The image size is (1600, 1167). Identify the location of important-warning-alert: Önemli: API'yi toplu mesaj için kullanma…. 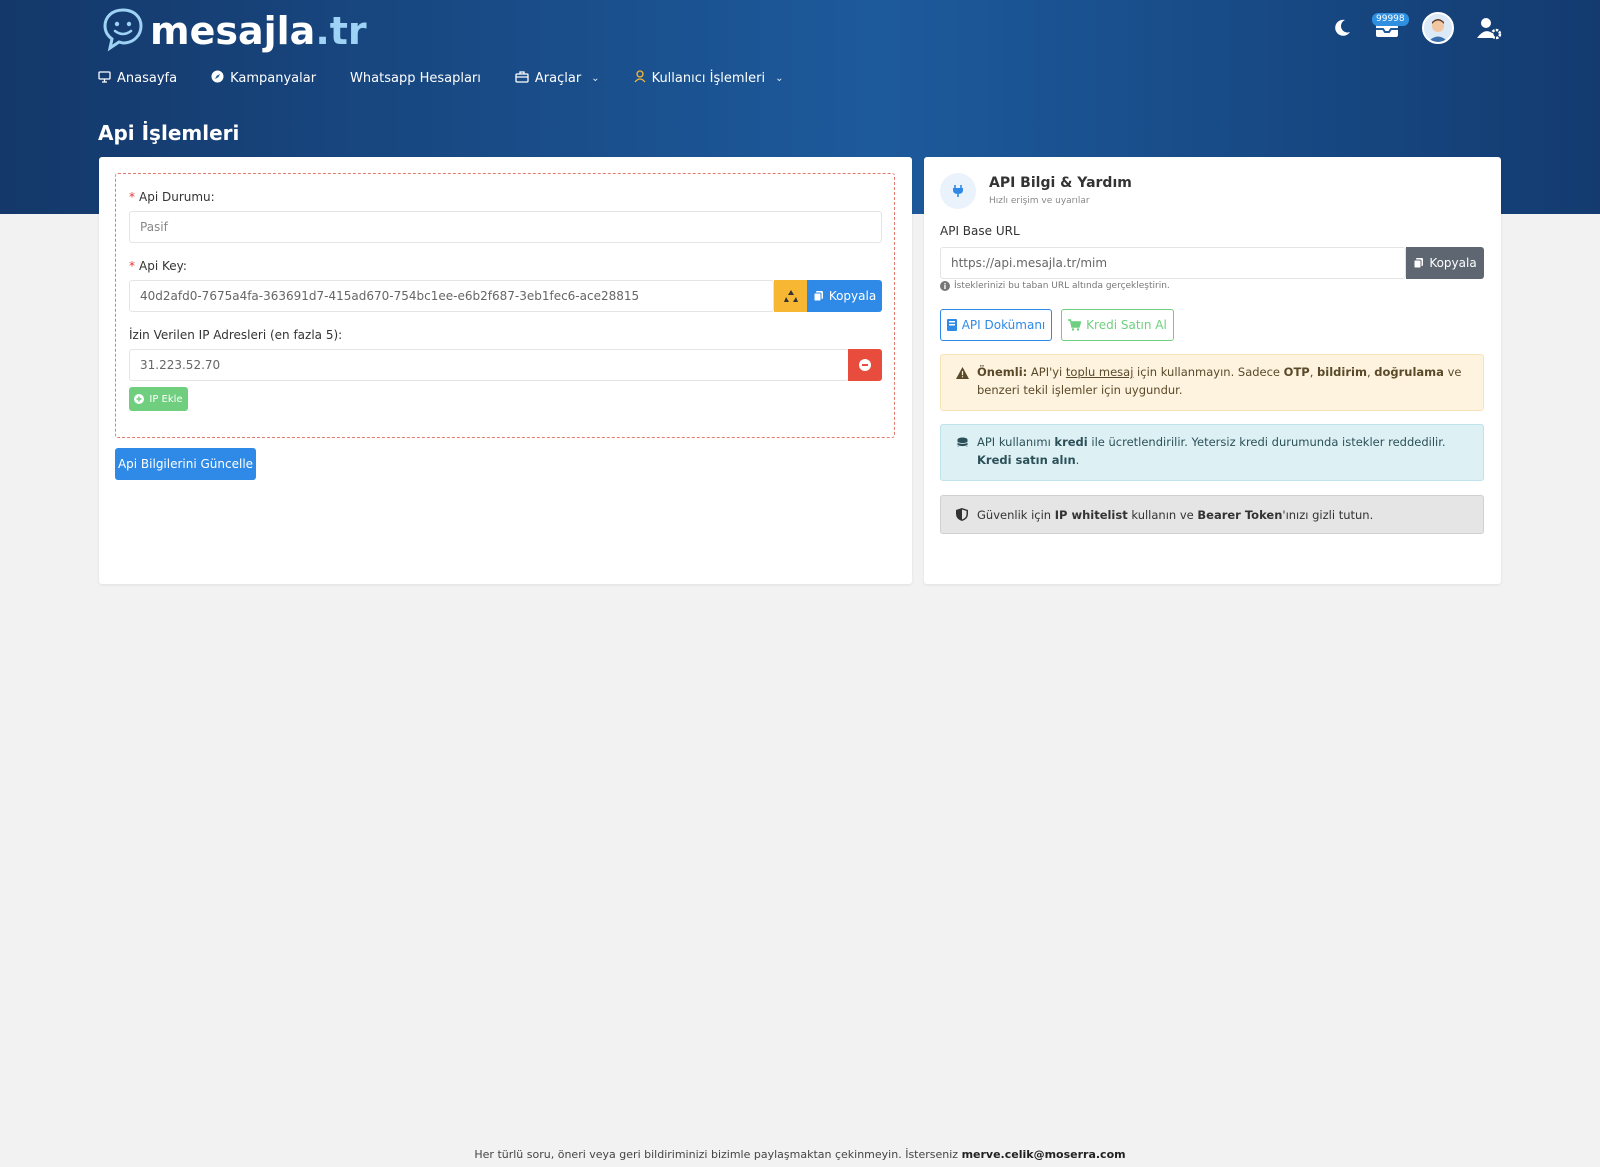
(1212, 382).